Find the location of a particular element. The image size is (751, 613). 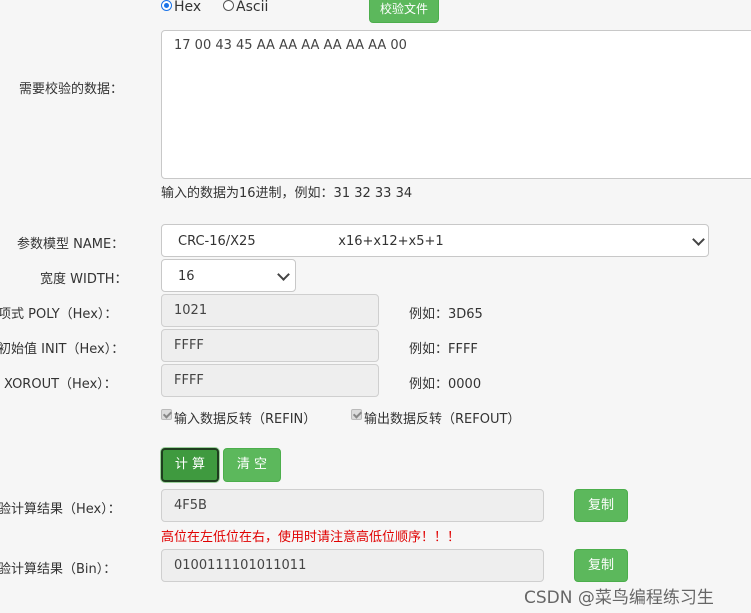

poly-label: 项式 POLY（Hex）： is located at coordinates (59, 314).